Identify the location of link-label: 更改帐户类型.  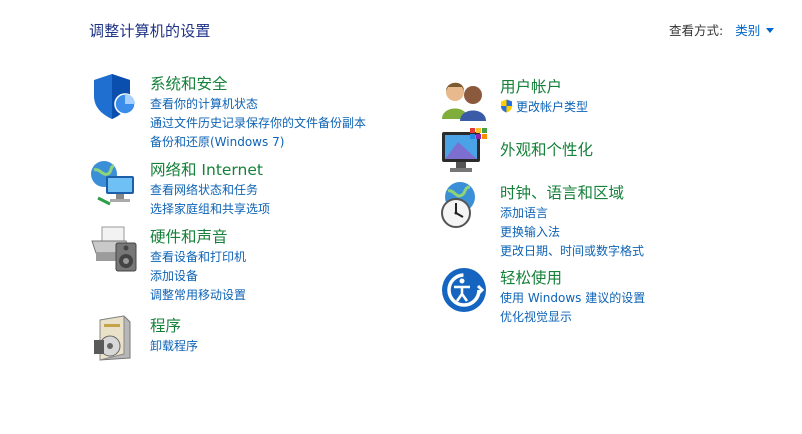
(552, 107).